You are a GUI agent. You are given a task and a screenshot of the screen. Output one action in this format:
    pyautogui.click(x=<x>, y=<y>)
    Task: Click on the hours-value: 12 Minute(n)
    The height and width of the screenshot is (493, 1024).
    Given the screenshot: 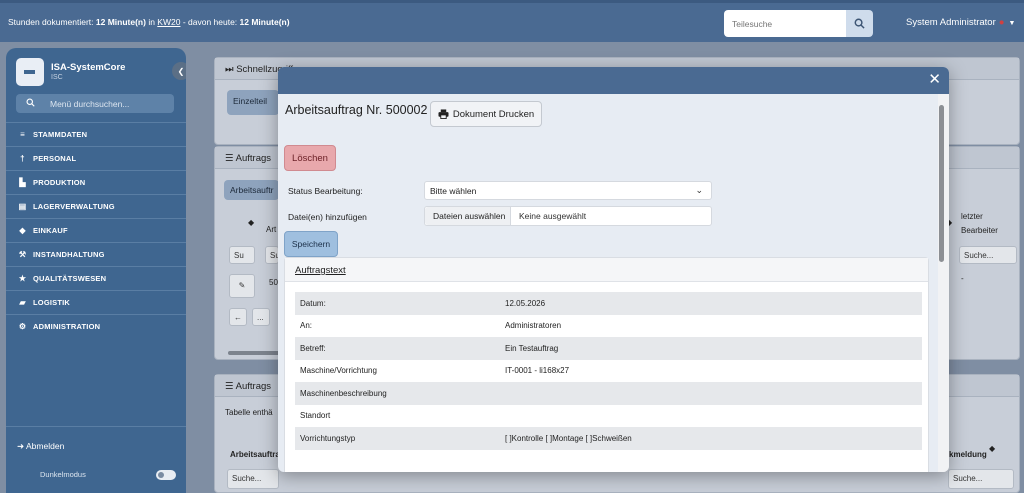 What is the action you would take?
    pyautogui.click(x=120, y=22)
    